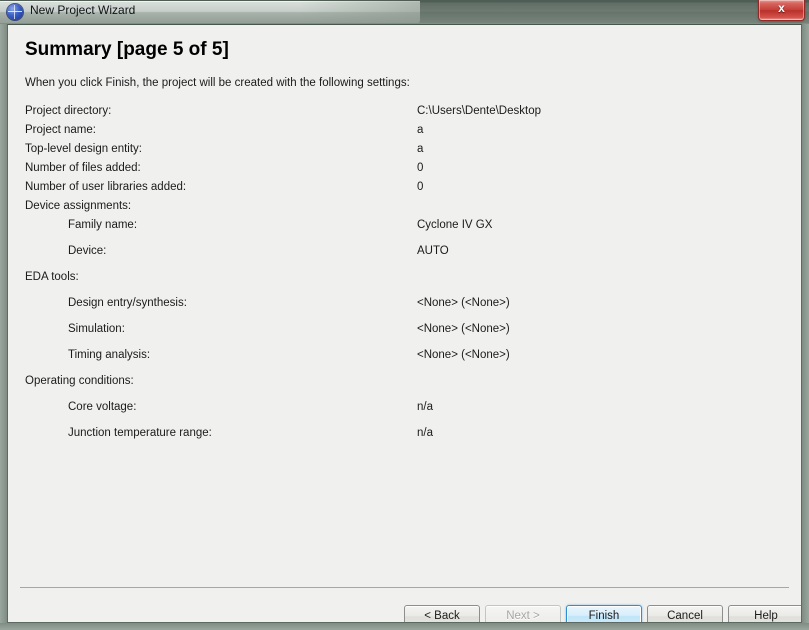 This screenshot has width=809, height=630. Describe the element at coordinates (103, 225) in the screenshot. I see `summary-row-label: Family name:` at that location.